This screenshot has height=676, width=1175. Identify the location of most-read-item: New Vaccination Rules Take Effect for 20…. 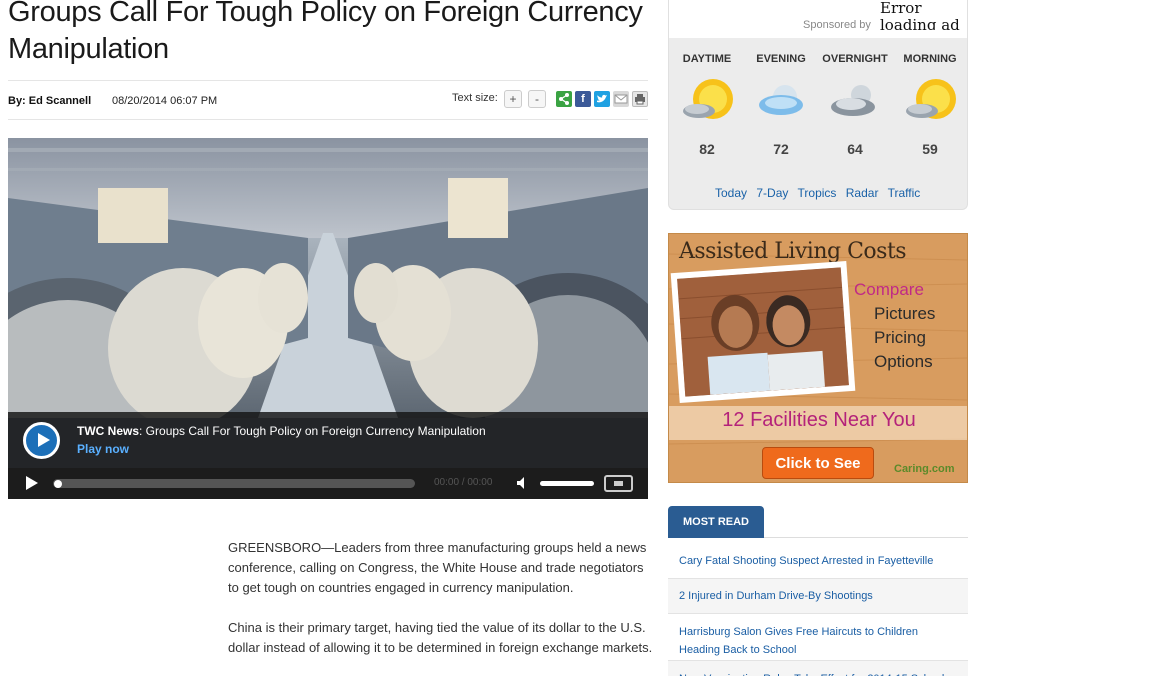
(818, 668).